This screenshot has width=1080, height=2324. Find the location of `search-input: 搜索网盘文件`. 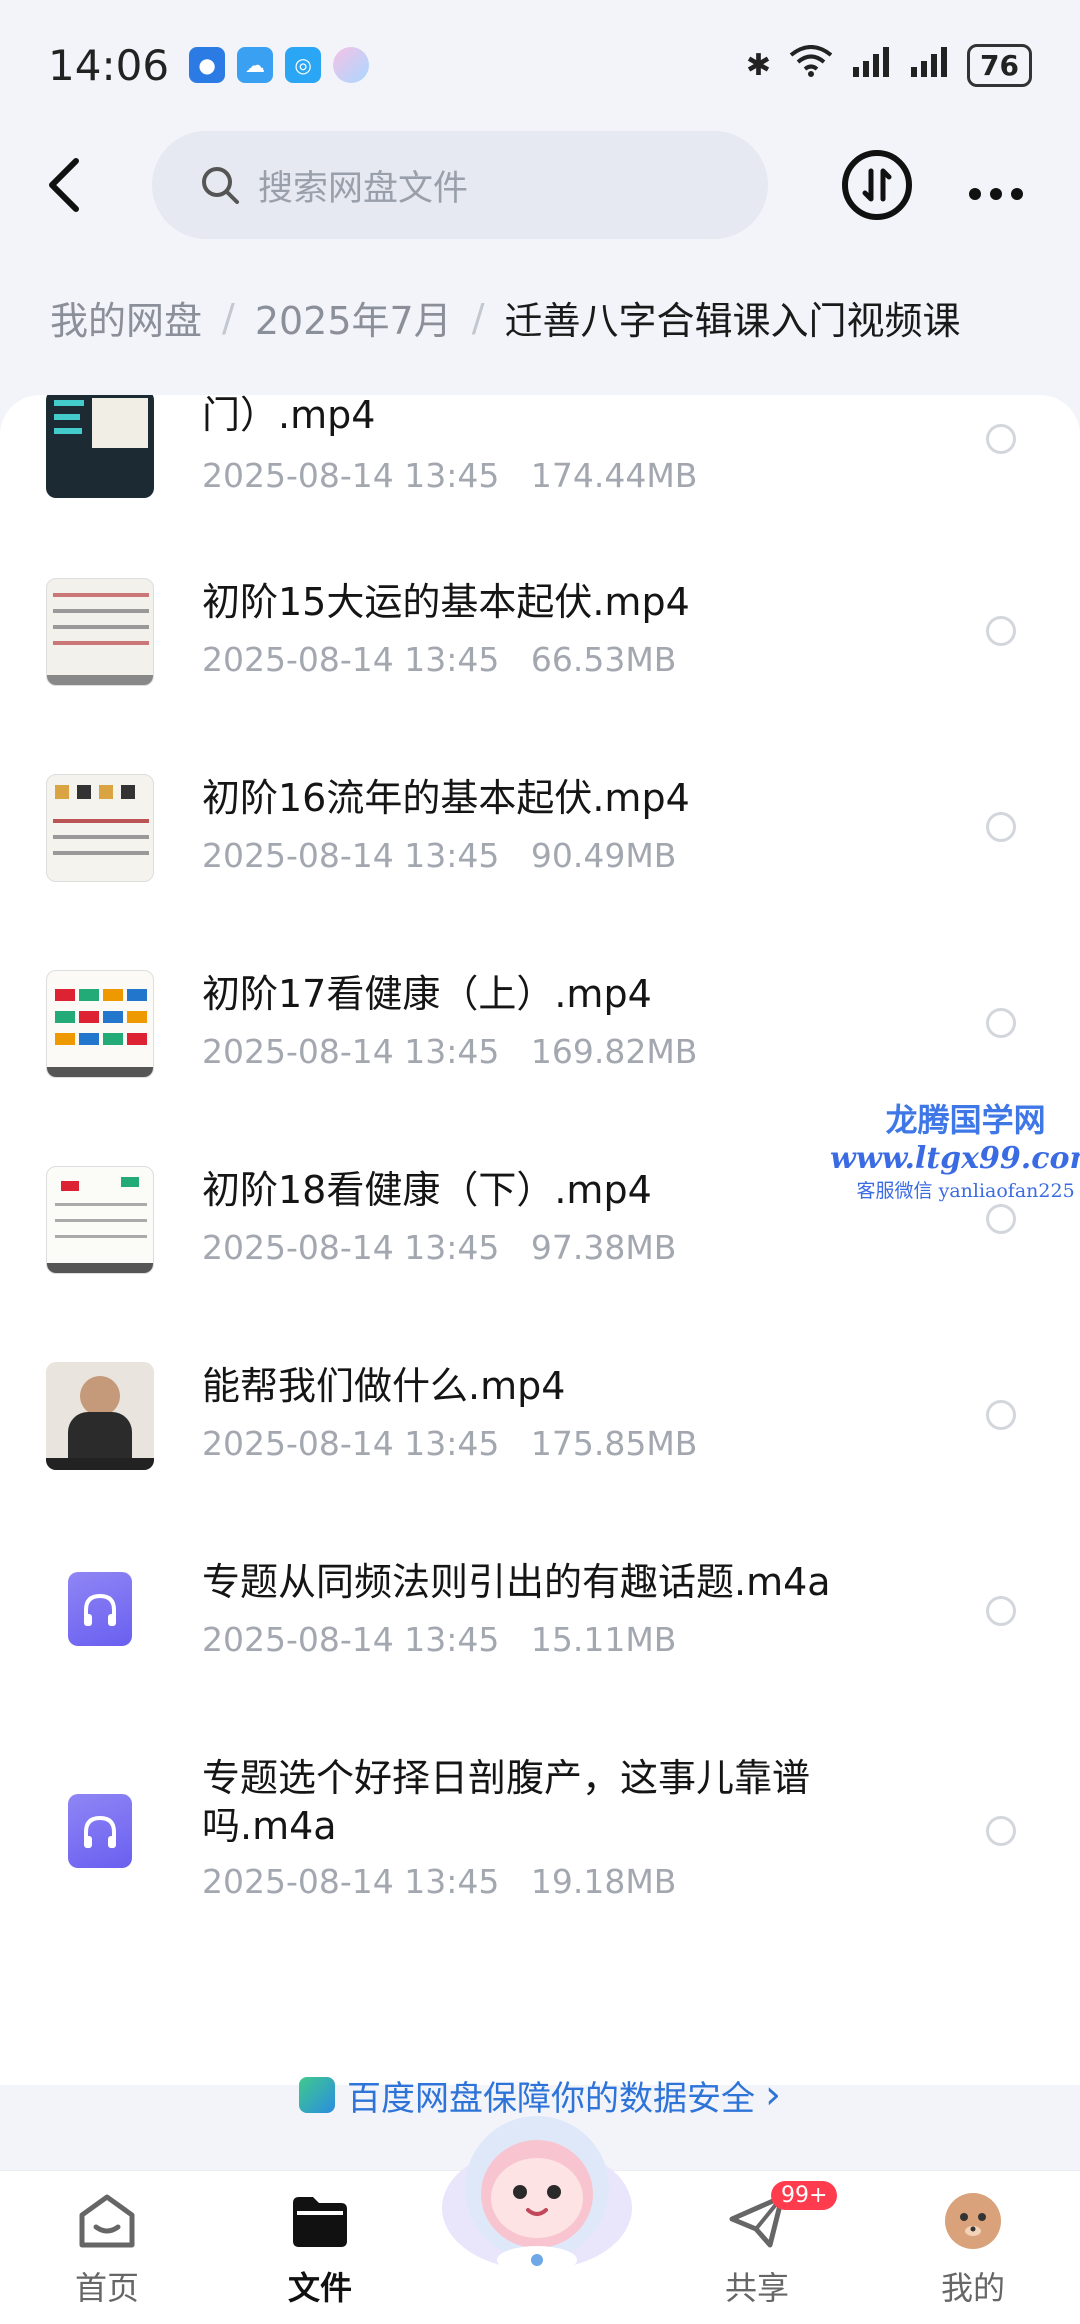

search-input: 搜索网盘文件 is located at coordinates (460, 185).